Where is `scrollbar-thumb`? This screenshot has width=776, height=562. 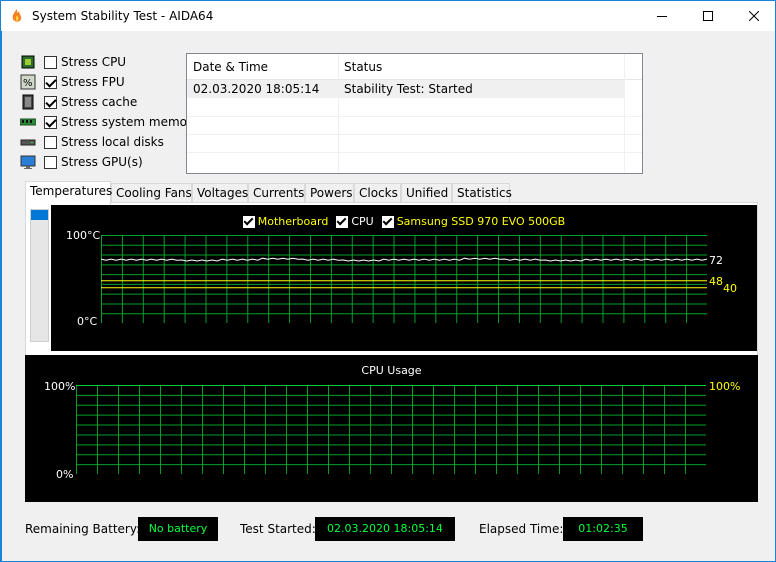
scrollbar-thumb is located at coordinates (39, 215).